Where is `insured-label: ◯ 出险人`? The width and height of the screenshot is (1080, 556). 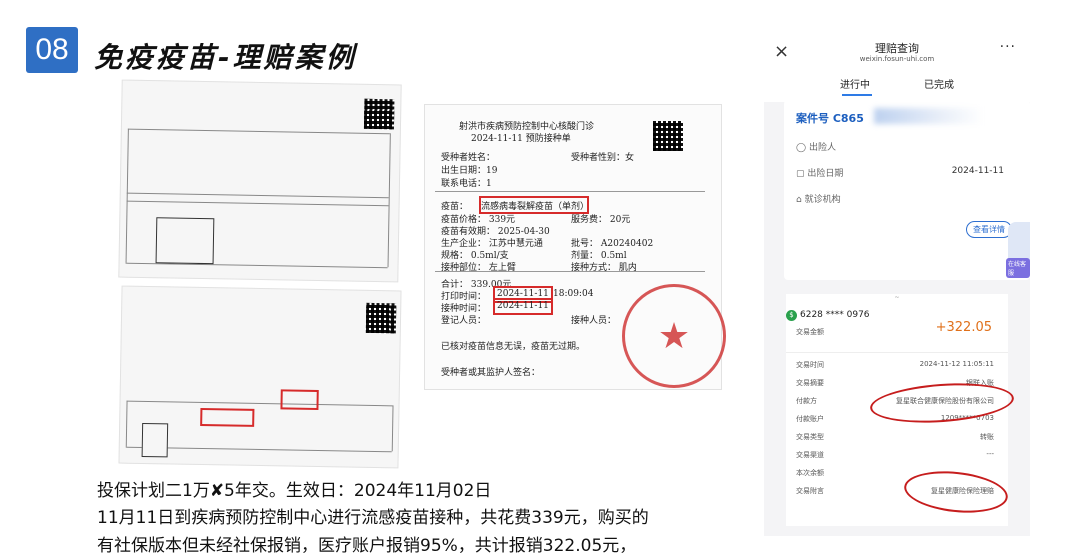
insured-label: ◯ 出险人 is located at coordinates (816, 148).